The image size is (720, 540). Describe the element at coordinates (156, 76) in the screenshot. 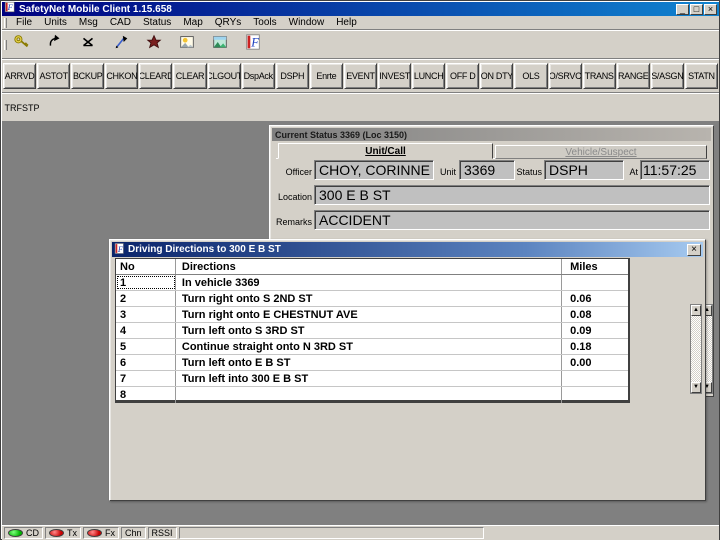

I see `status-button-cleard: CLEARD` at that location.